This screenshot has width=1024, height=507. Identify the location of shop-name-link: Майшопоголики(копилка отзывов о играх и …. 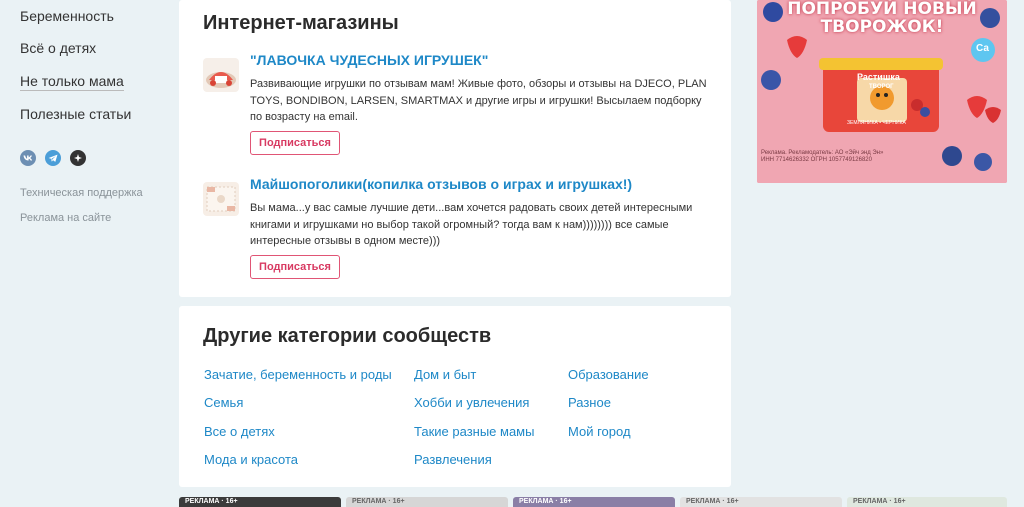
(441, 184).